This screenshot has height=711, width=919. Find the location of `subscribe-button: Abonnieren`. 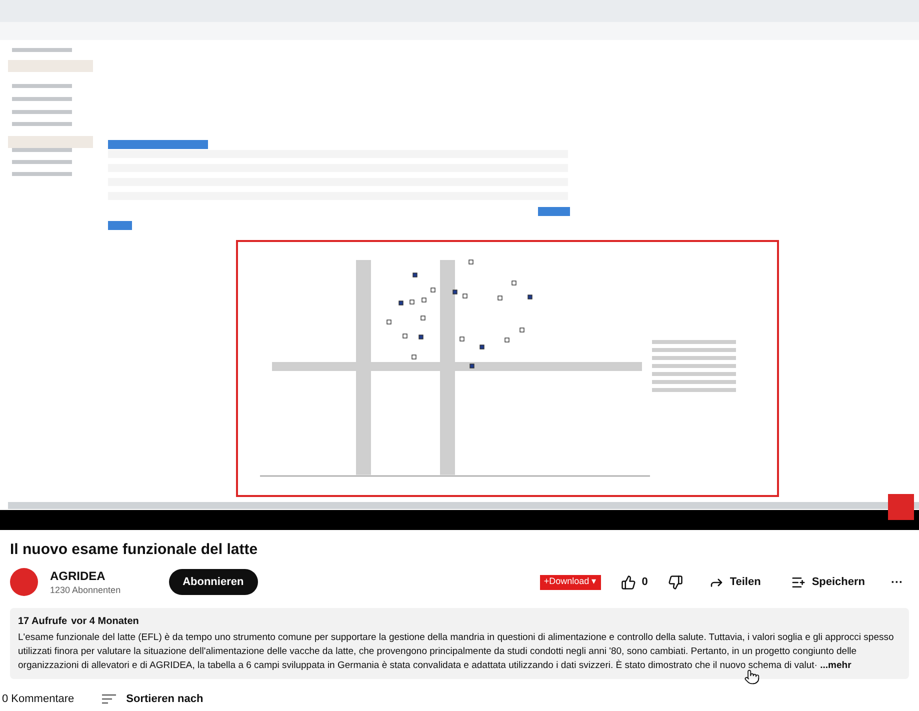

subscribe-button: Abonnieren is located at coordinates (213, 582).